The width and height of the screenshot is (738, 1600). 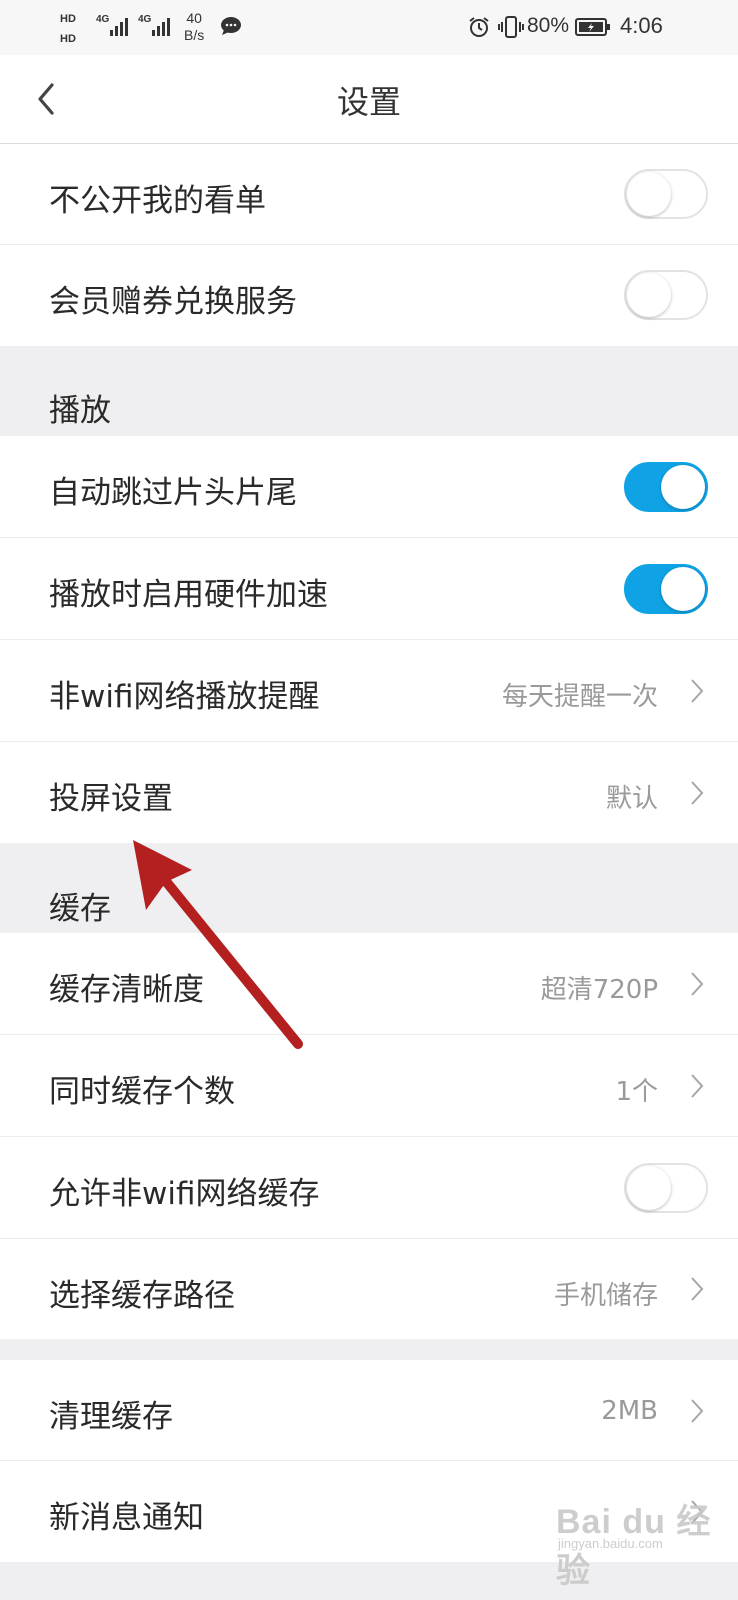 I want to click on setting-label: 缓存清晰度, so click(x=126, y=990).